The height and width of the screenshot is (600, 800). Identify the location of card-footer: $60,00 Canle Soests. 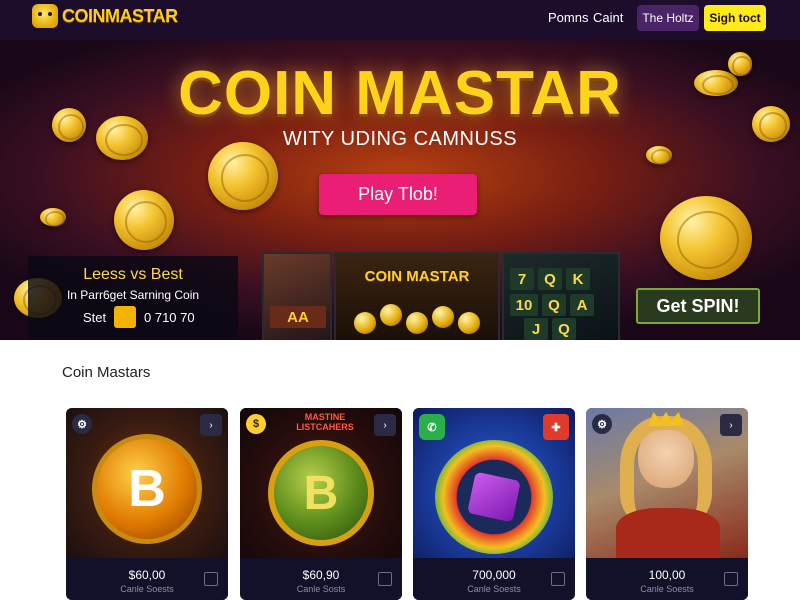
(147, 579).